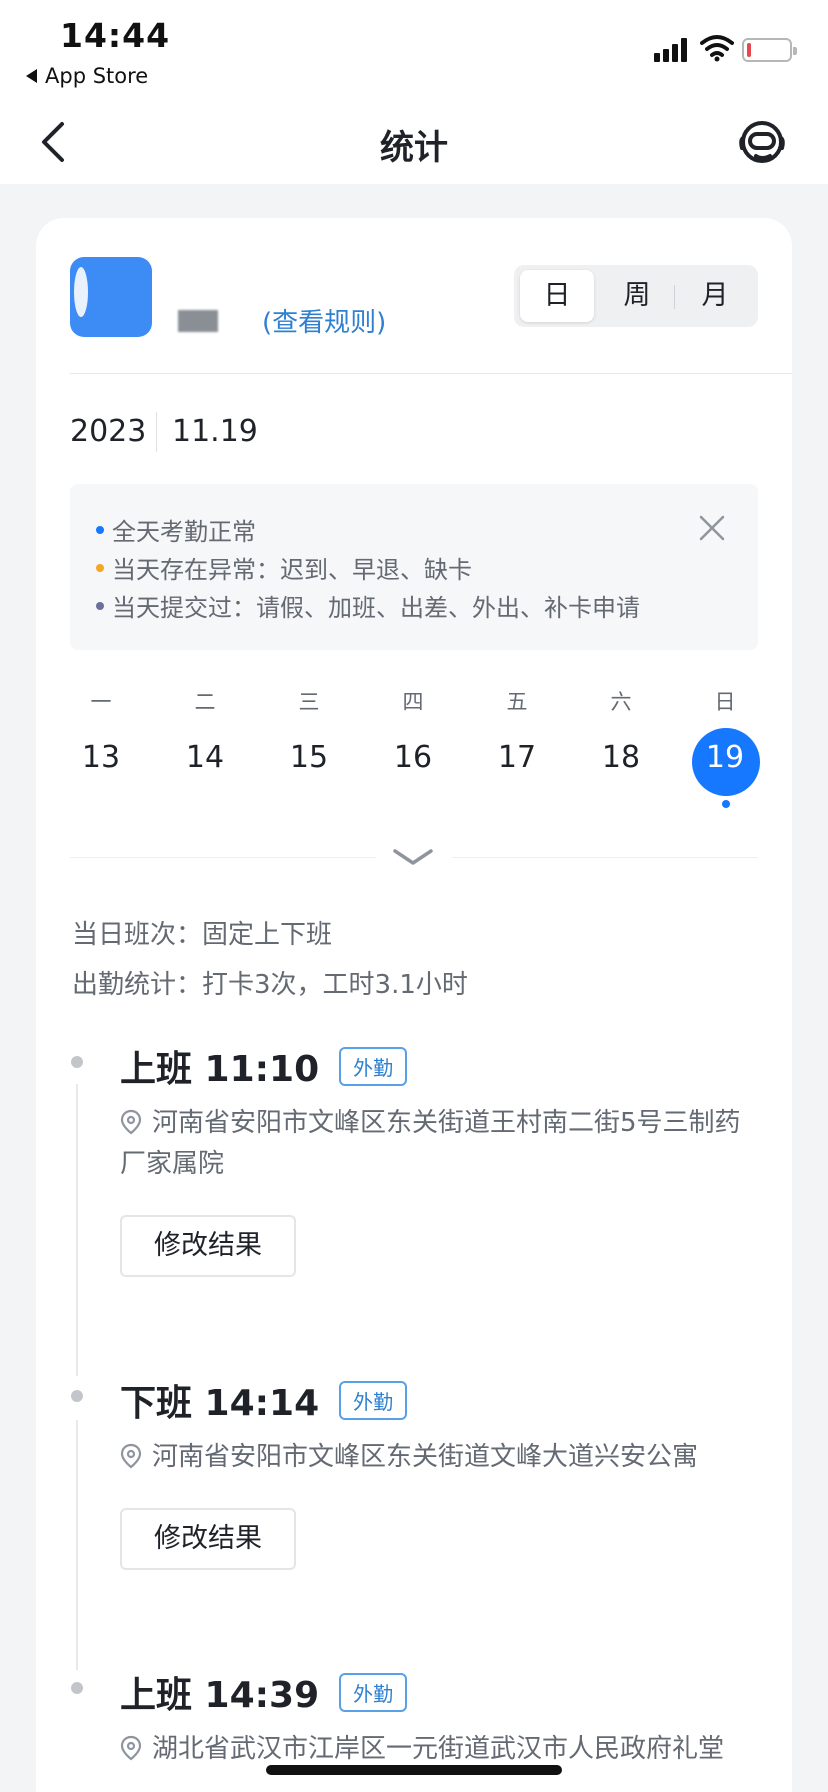 This screenshot has height=1792, width=828. I want to click on tab-week: 周, so click(637, 296).